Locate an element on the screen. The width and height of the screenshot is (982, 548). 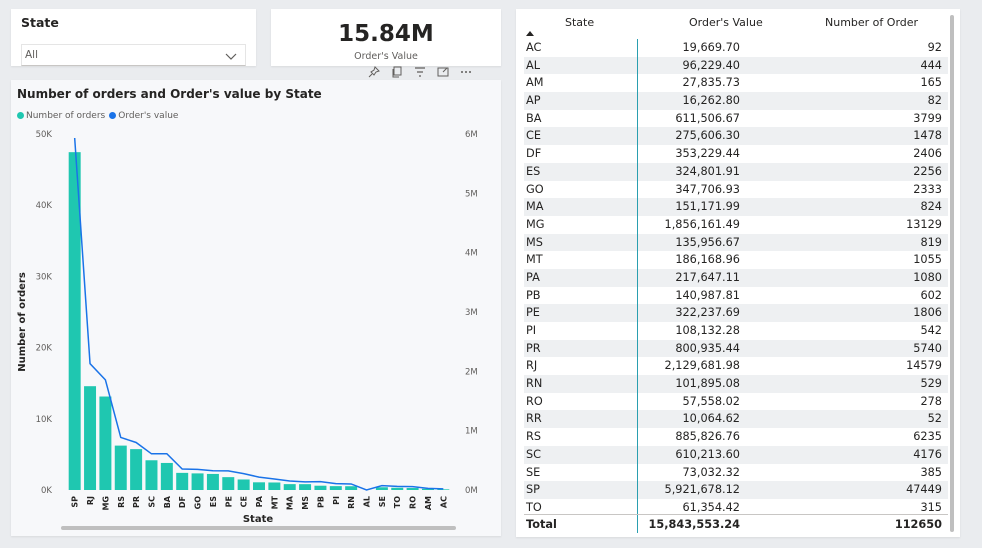
x-tick-label: PA is located at coordinates (259, 501).